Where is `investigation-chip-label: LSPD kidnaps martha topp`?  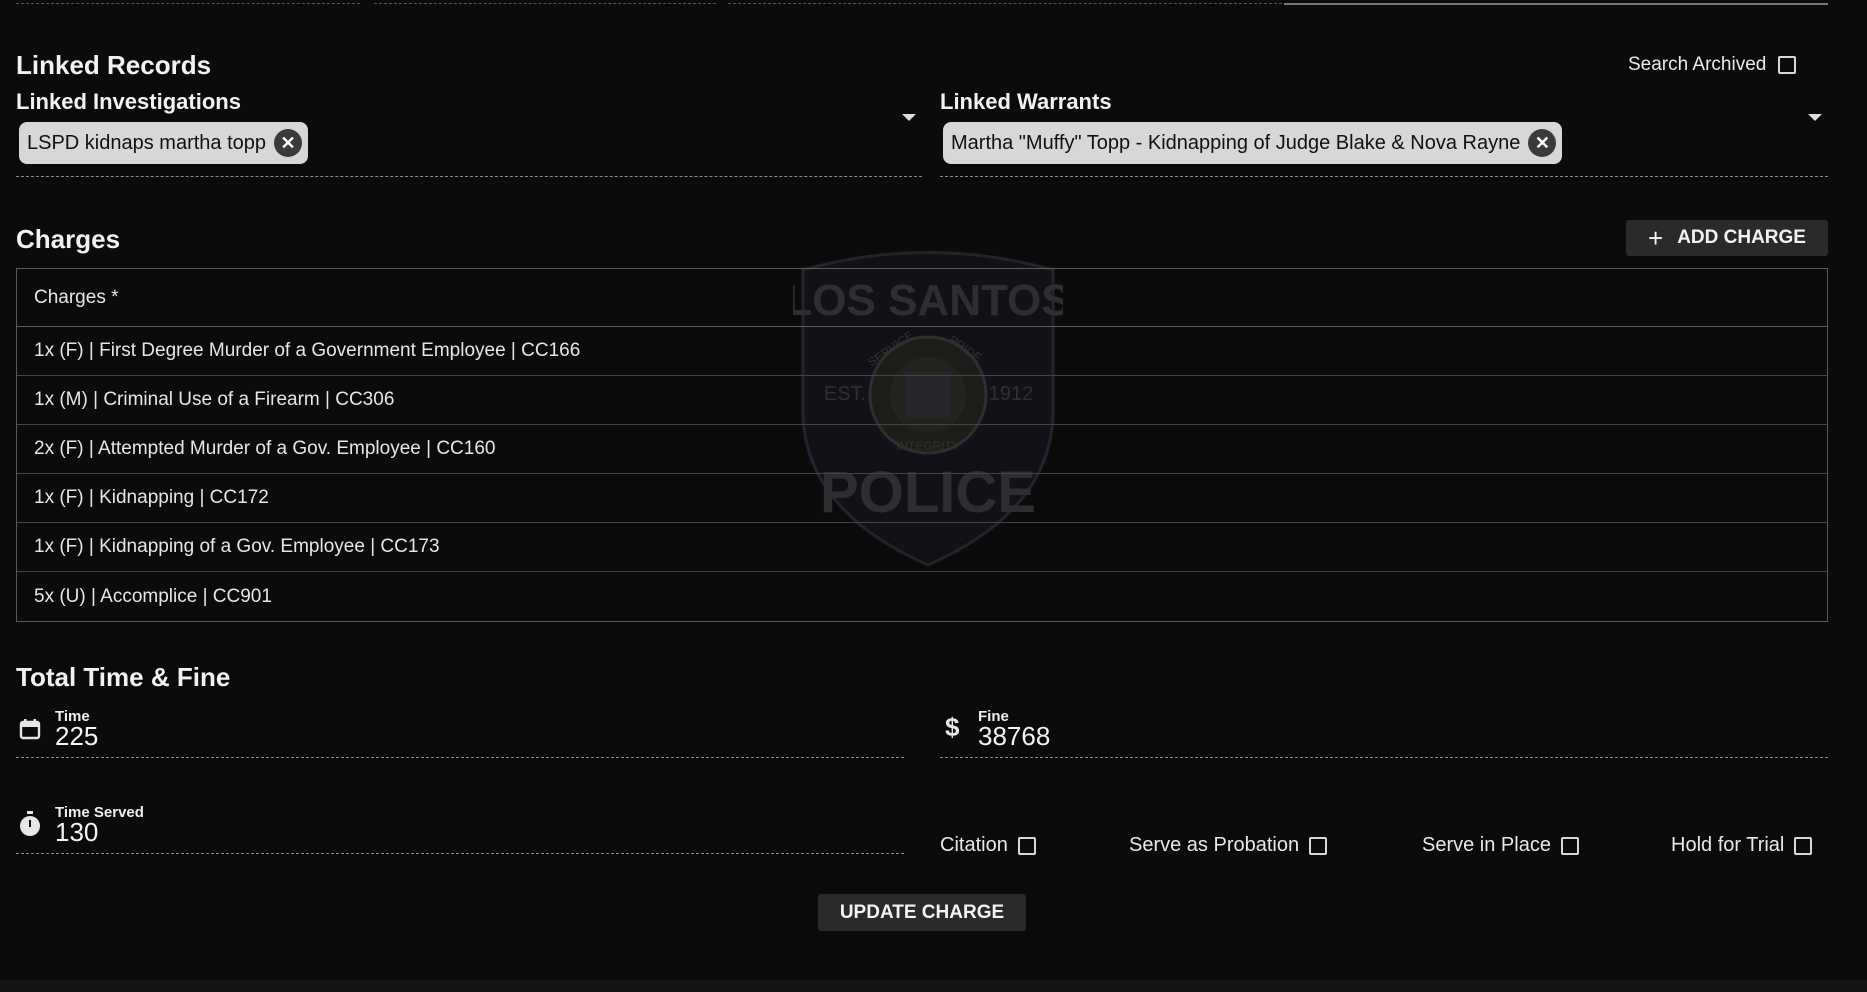 investigation-chip-label: LSPD kidnaps martha topp is located at coordinates (147, 142).